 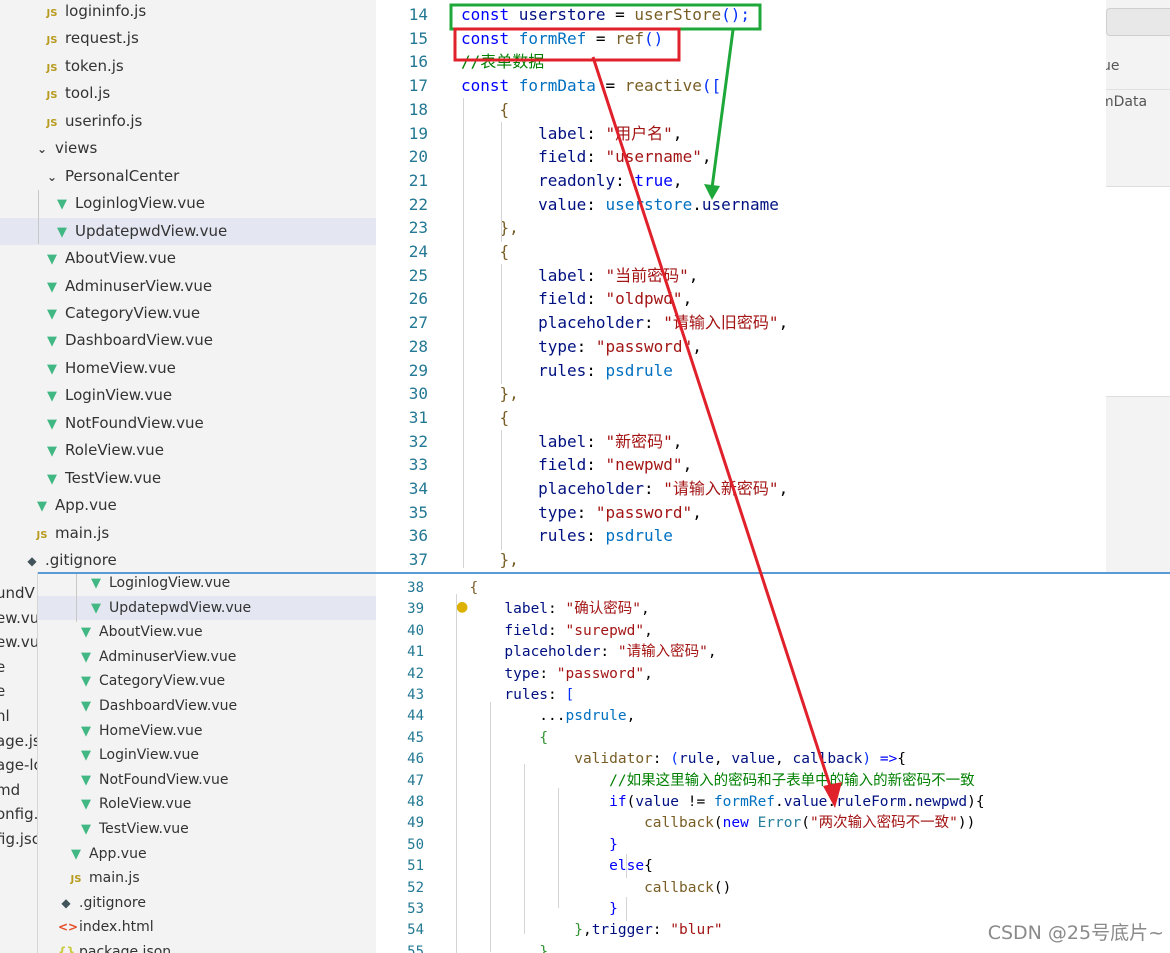 I want to click on code-line: 19 label: "用户名",, so click(x=741, y=134).